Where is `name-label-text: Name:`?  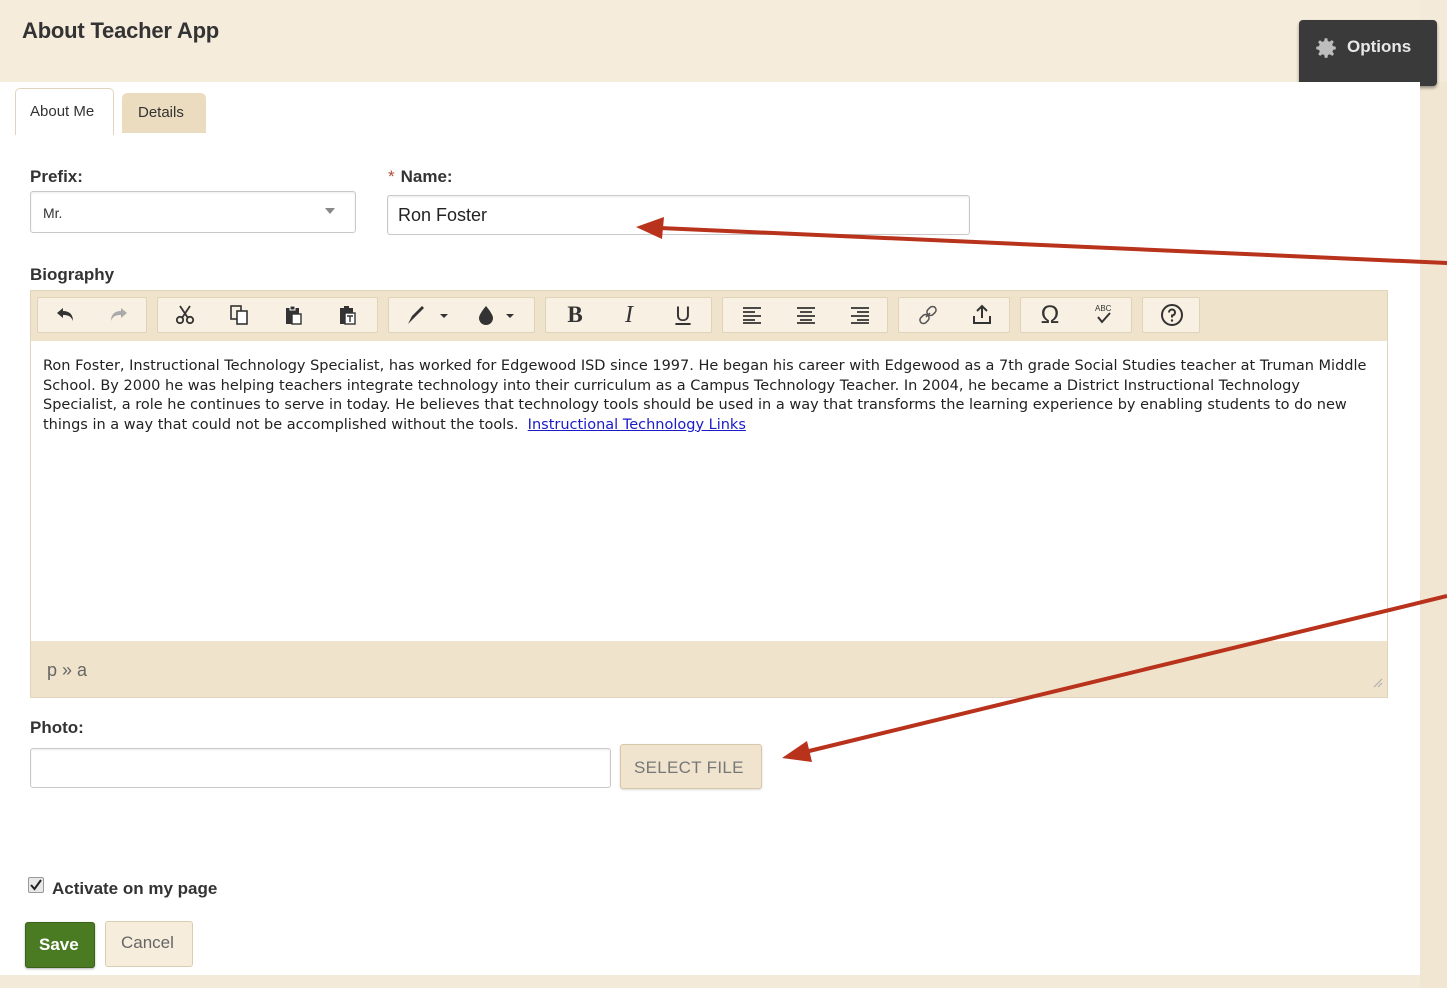
name-label-text: Name: is located at coordinates (426, 176).